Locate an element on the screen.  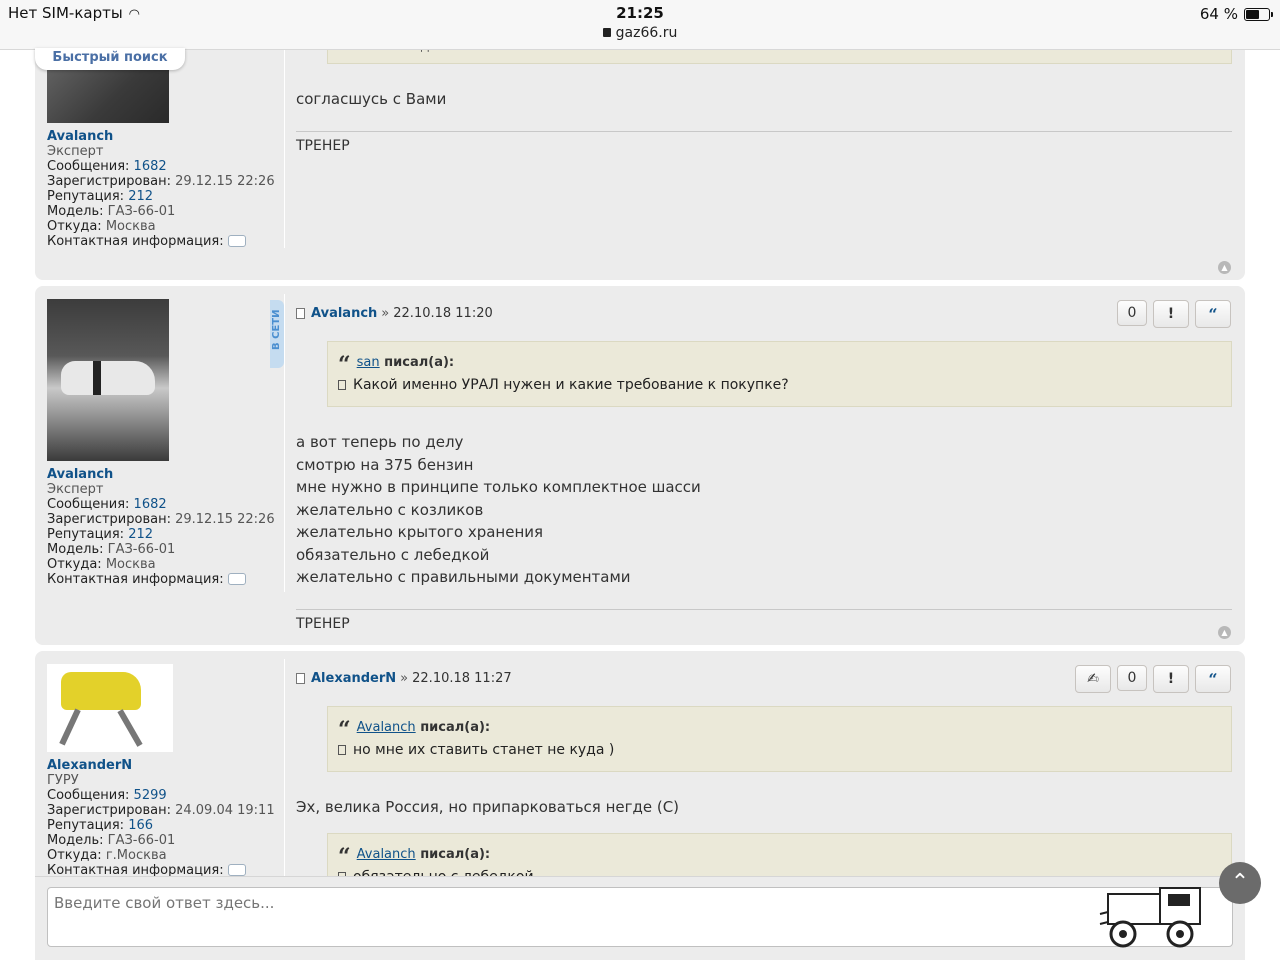
location: г.Москва is located at coordinates (136, 855).